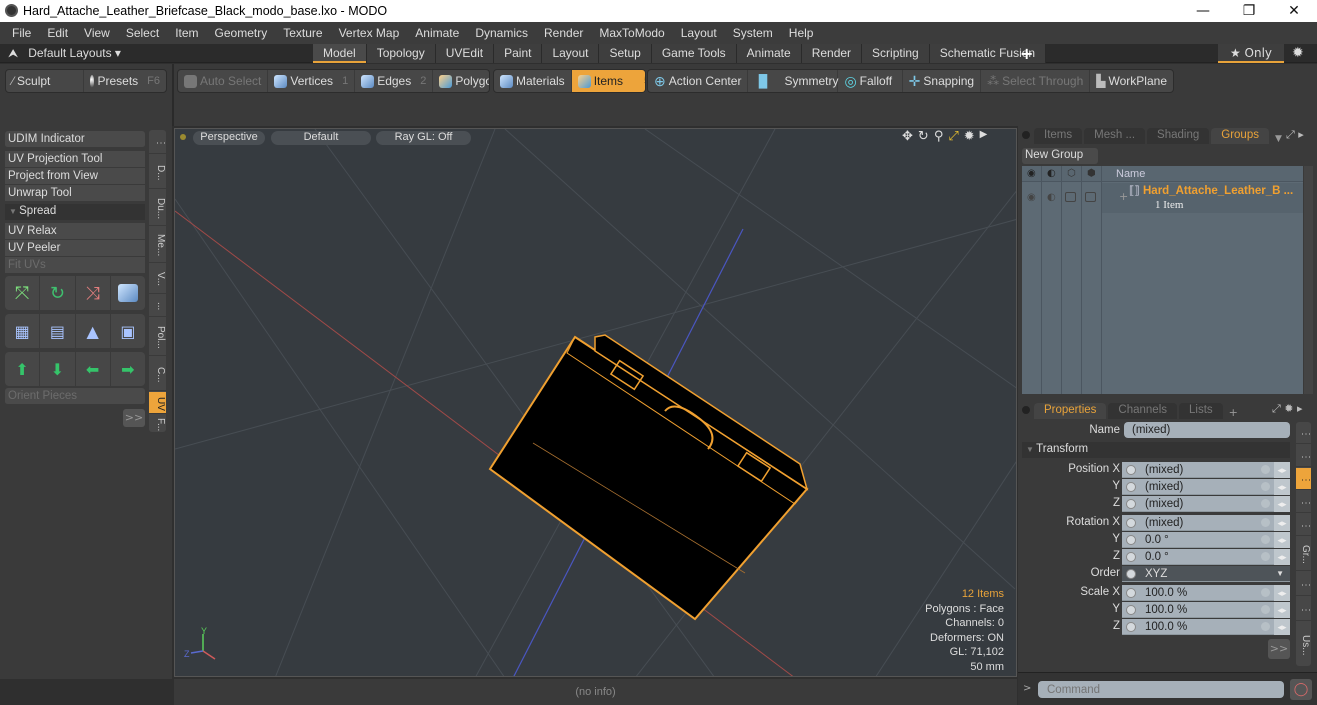 The width and height of the screenshot is (1317, 705). Describe the element at coordinates (21, 33) in the screenshot. I see `menu-file: File` at that location.